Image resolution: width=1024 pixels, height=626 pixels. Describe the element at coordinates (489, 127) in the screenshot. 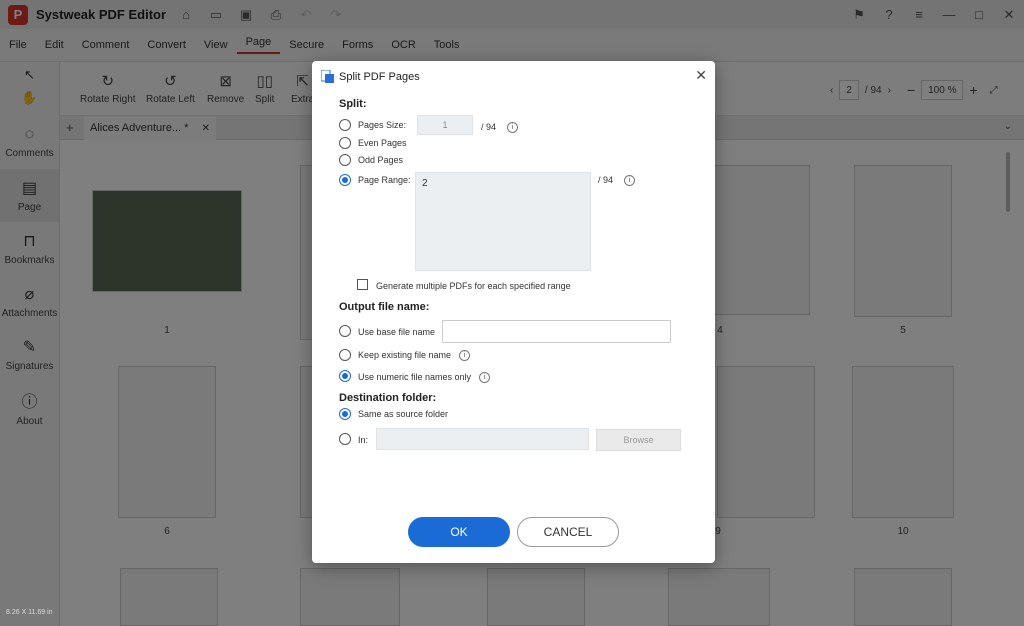

I see `pages-size-total: / 94` at that location.